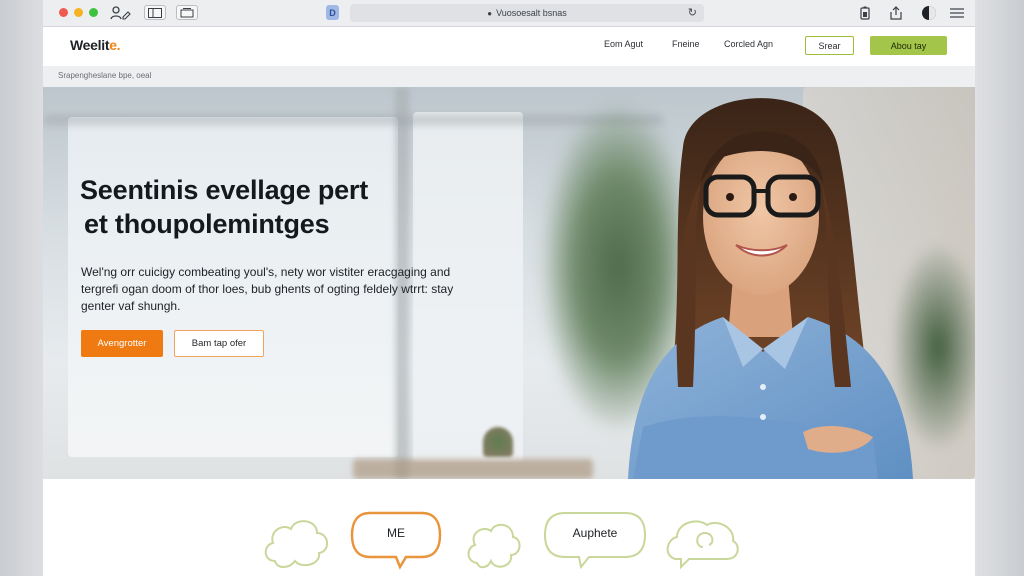 The width and height of the screenshot is (1024, 576). I want to click on reload-icon: ↻, so click(692, 12).